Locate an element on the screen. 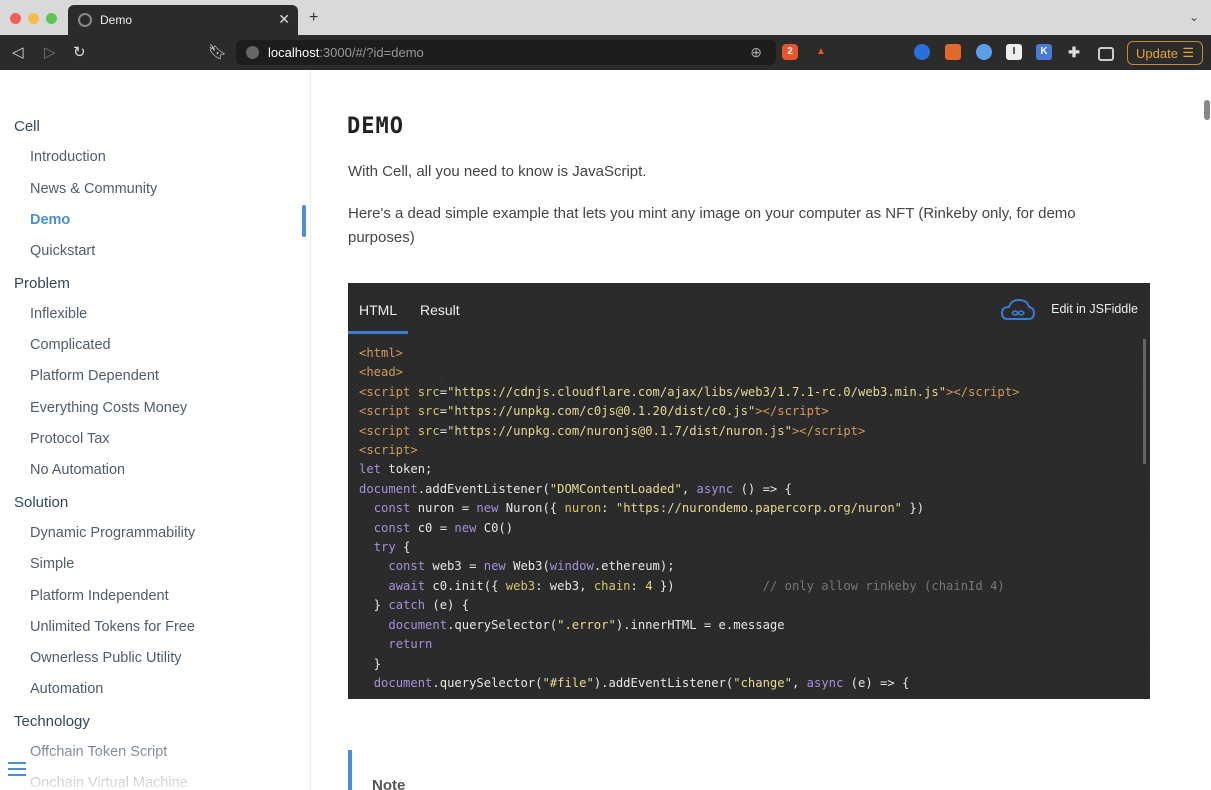 The width and height of the screenshot is (1211, 790). extension-fox-icon is located at coordinates (953, 52).